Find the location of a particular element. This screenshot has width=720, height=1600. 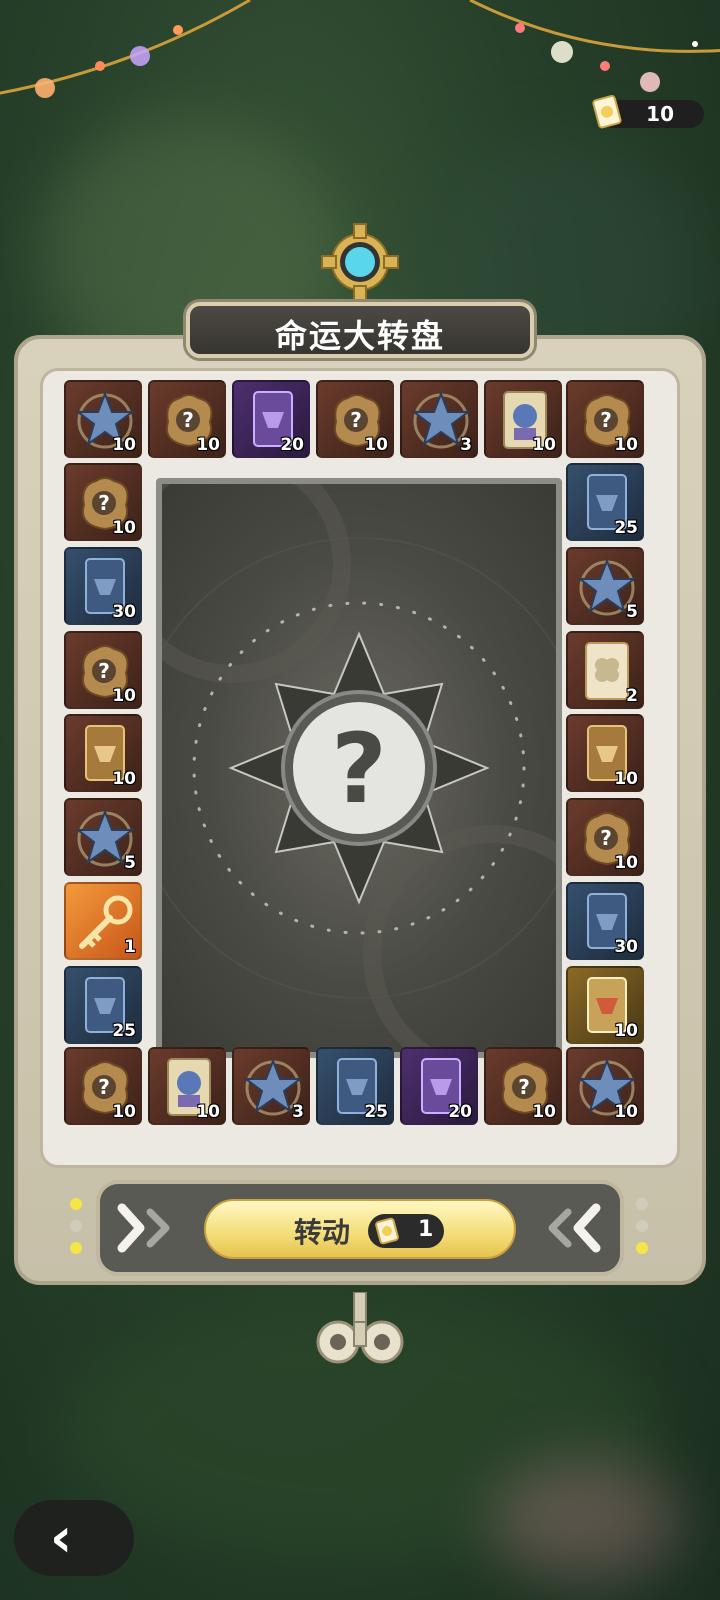

chevron-right-icon is located at coordinates (143, 1228).